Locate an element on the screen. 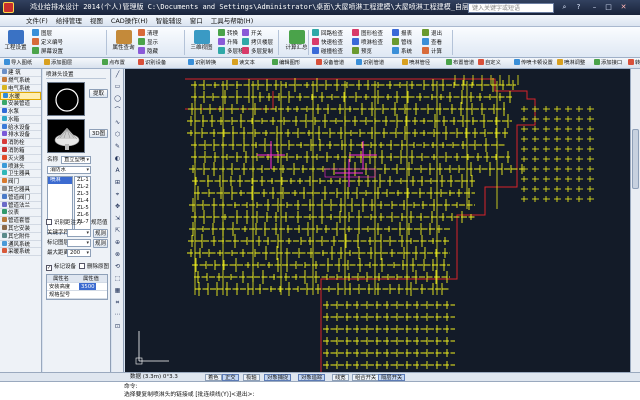  draw-tool-icon: ⟲ is located at coordinates (117, 266).